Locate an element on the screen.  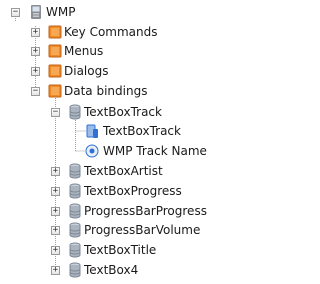
expand-toggle-menus: + is located at coordinates (35, 51).